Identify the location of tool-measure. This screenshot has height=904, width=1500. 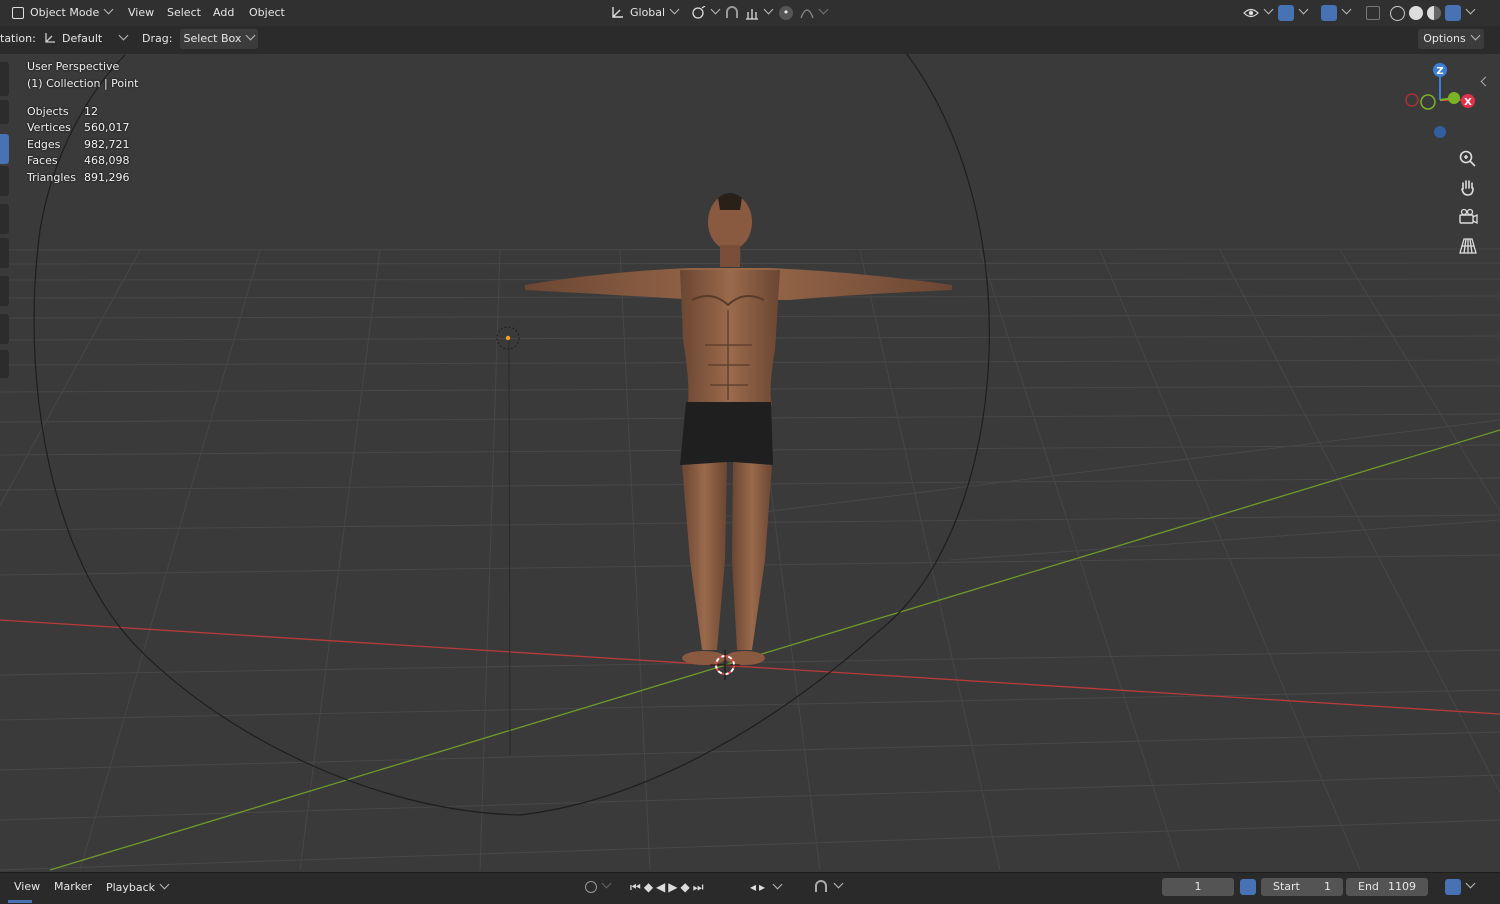
(4, 329).